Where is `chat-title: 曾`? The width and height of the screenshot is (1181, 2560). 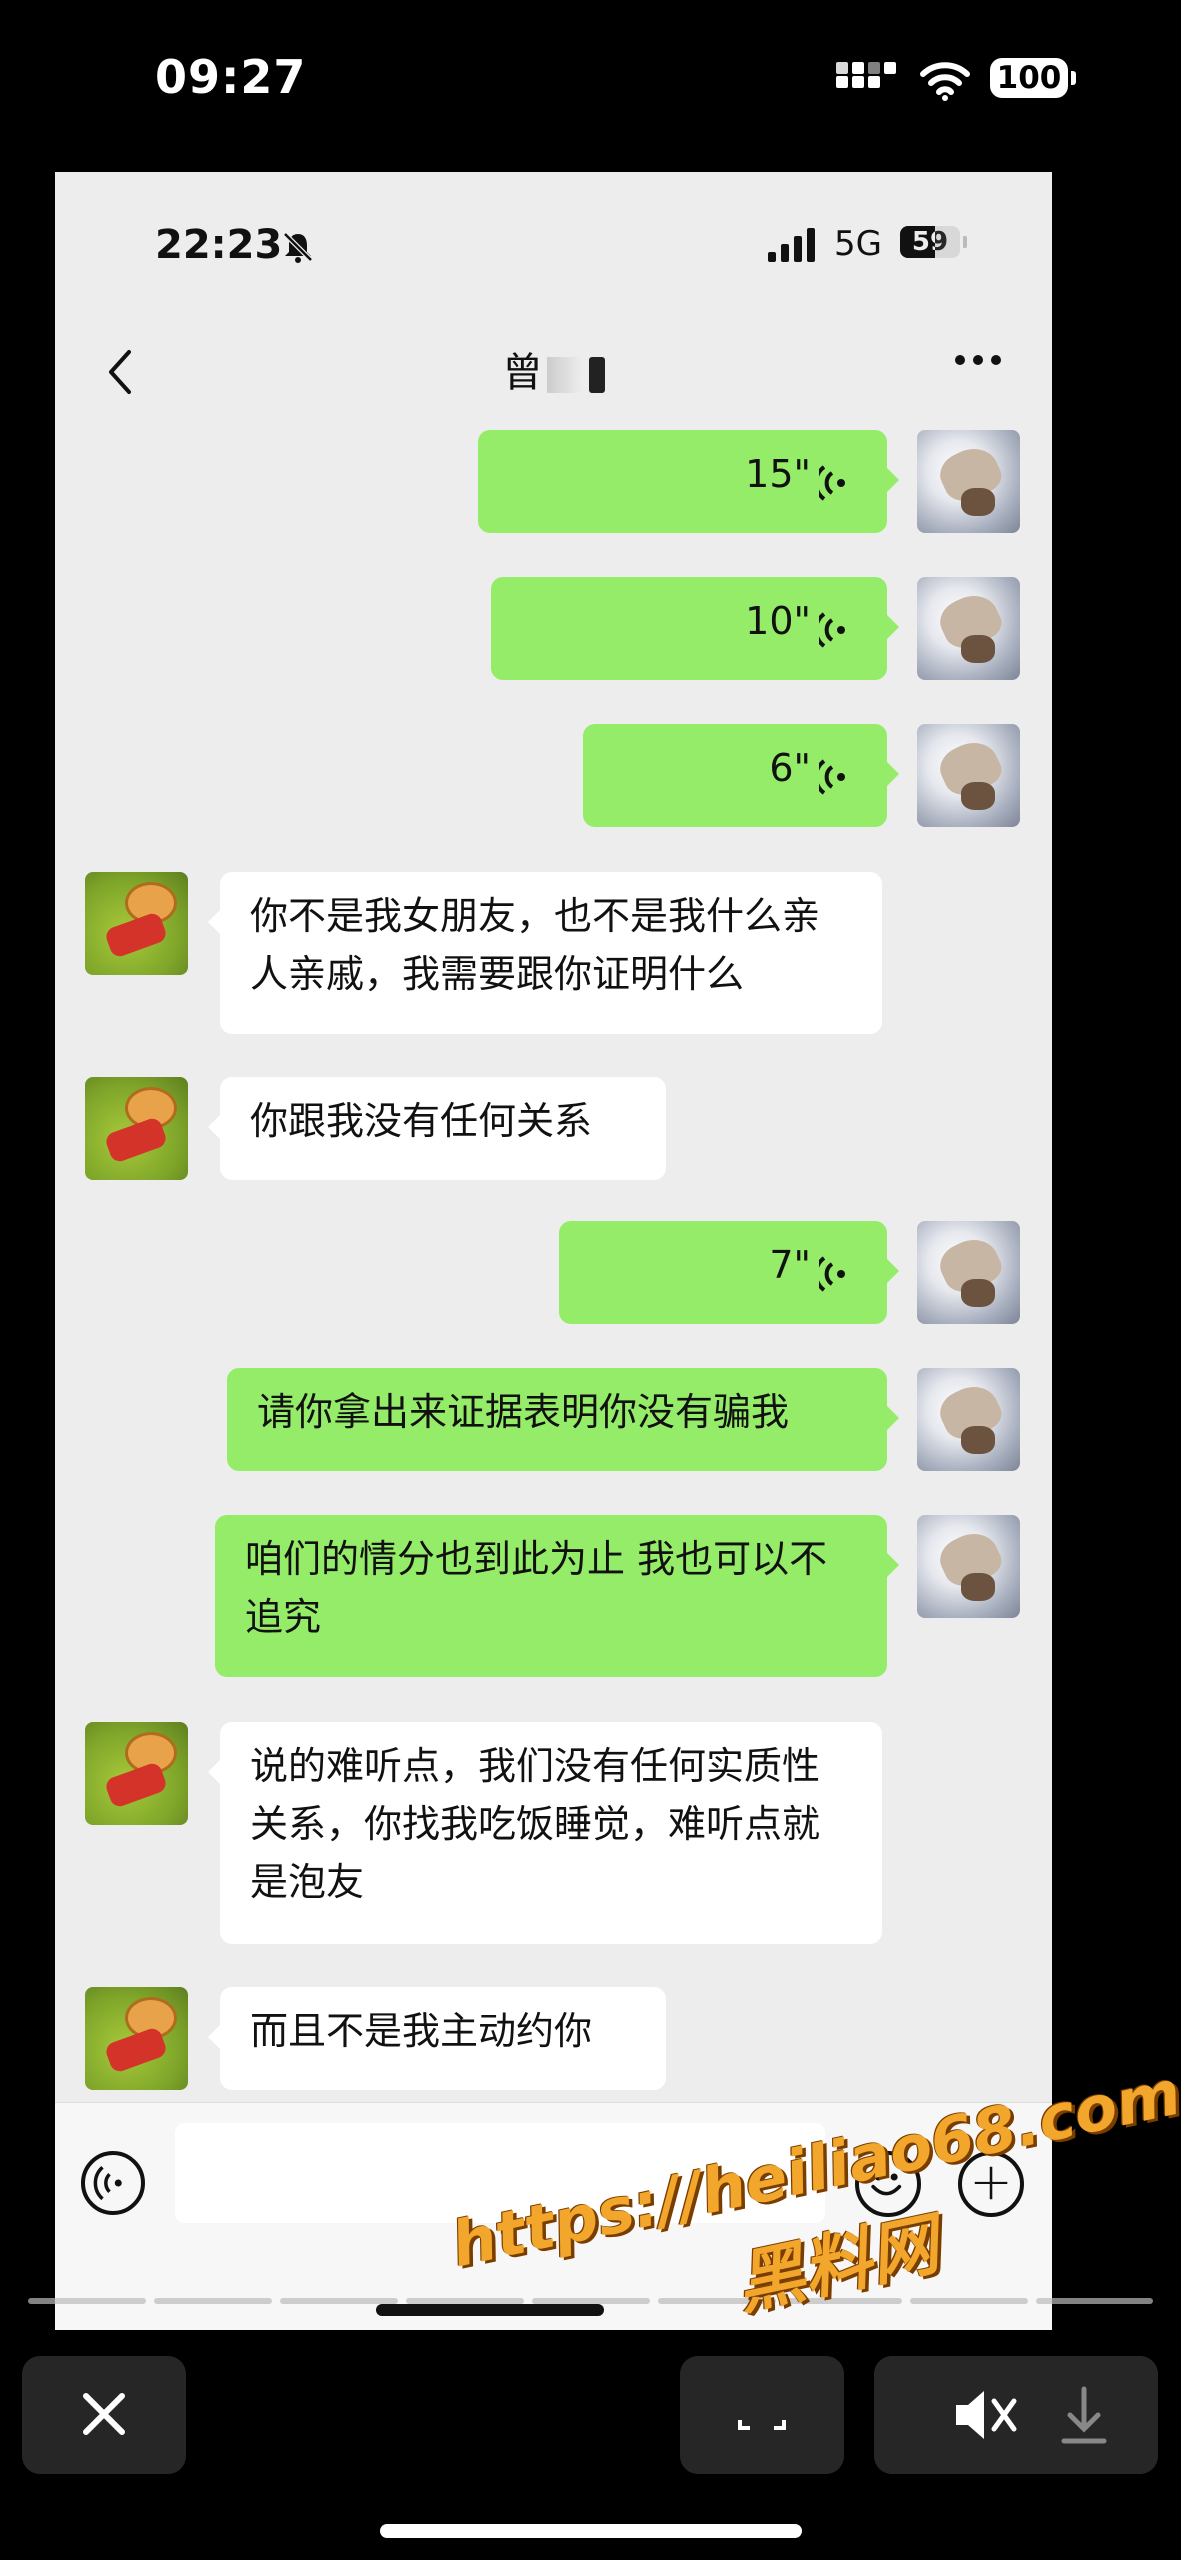
chat-title: 曾 is located at coordinates (553, 369).